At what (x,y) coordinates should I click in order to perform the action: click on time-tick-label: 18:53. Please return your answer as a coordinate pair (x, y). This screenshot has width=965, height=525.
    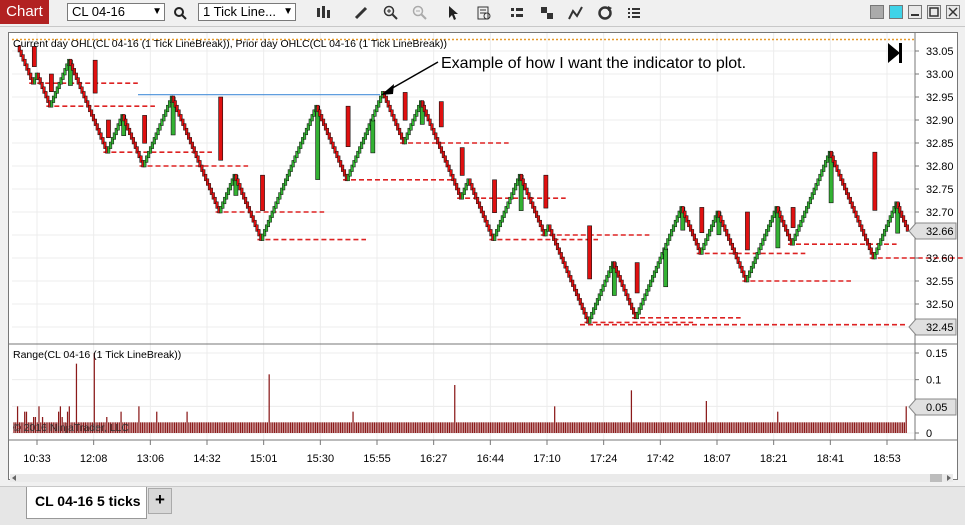
    Looking at the image, I should click on (887, 459).